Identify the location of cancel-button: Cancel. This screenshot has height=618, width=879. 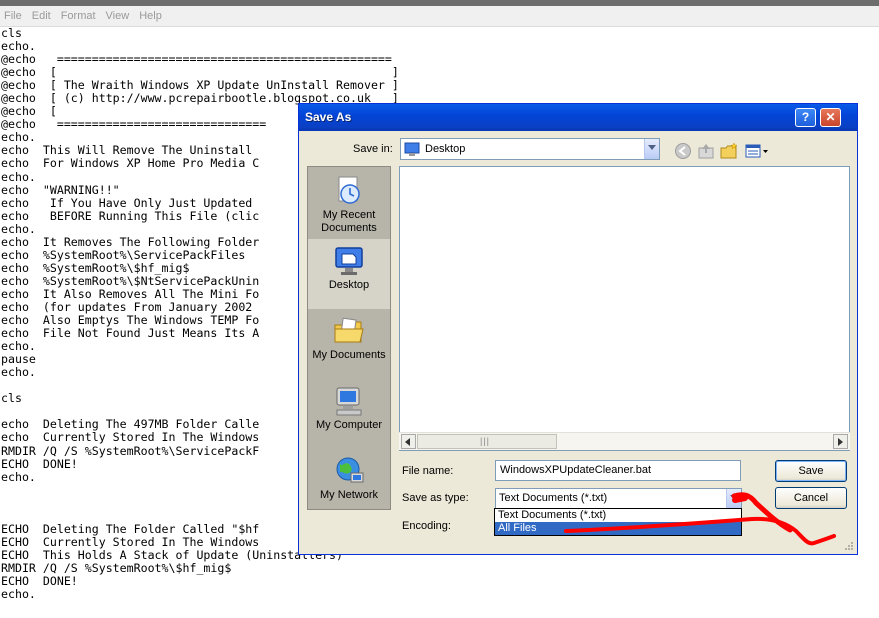
(811, 498).